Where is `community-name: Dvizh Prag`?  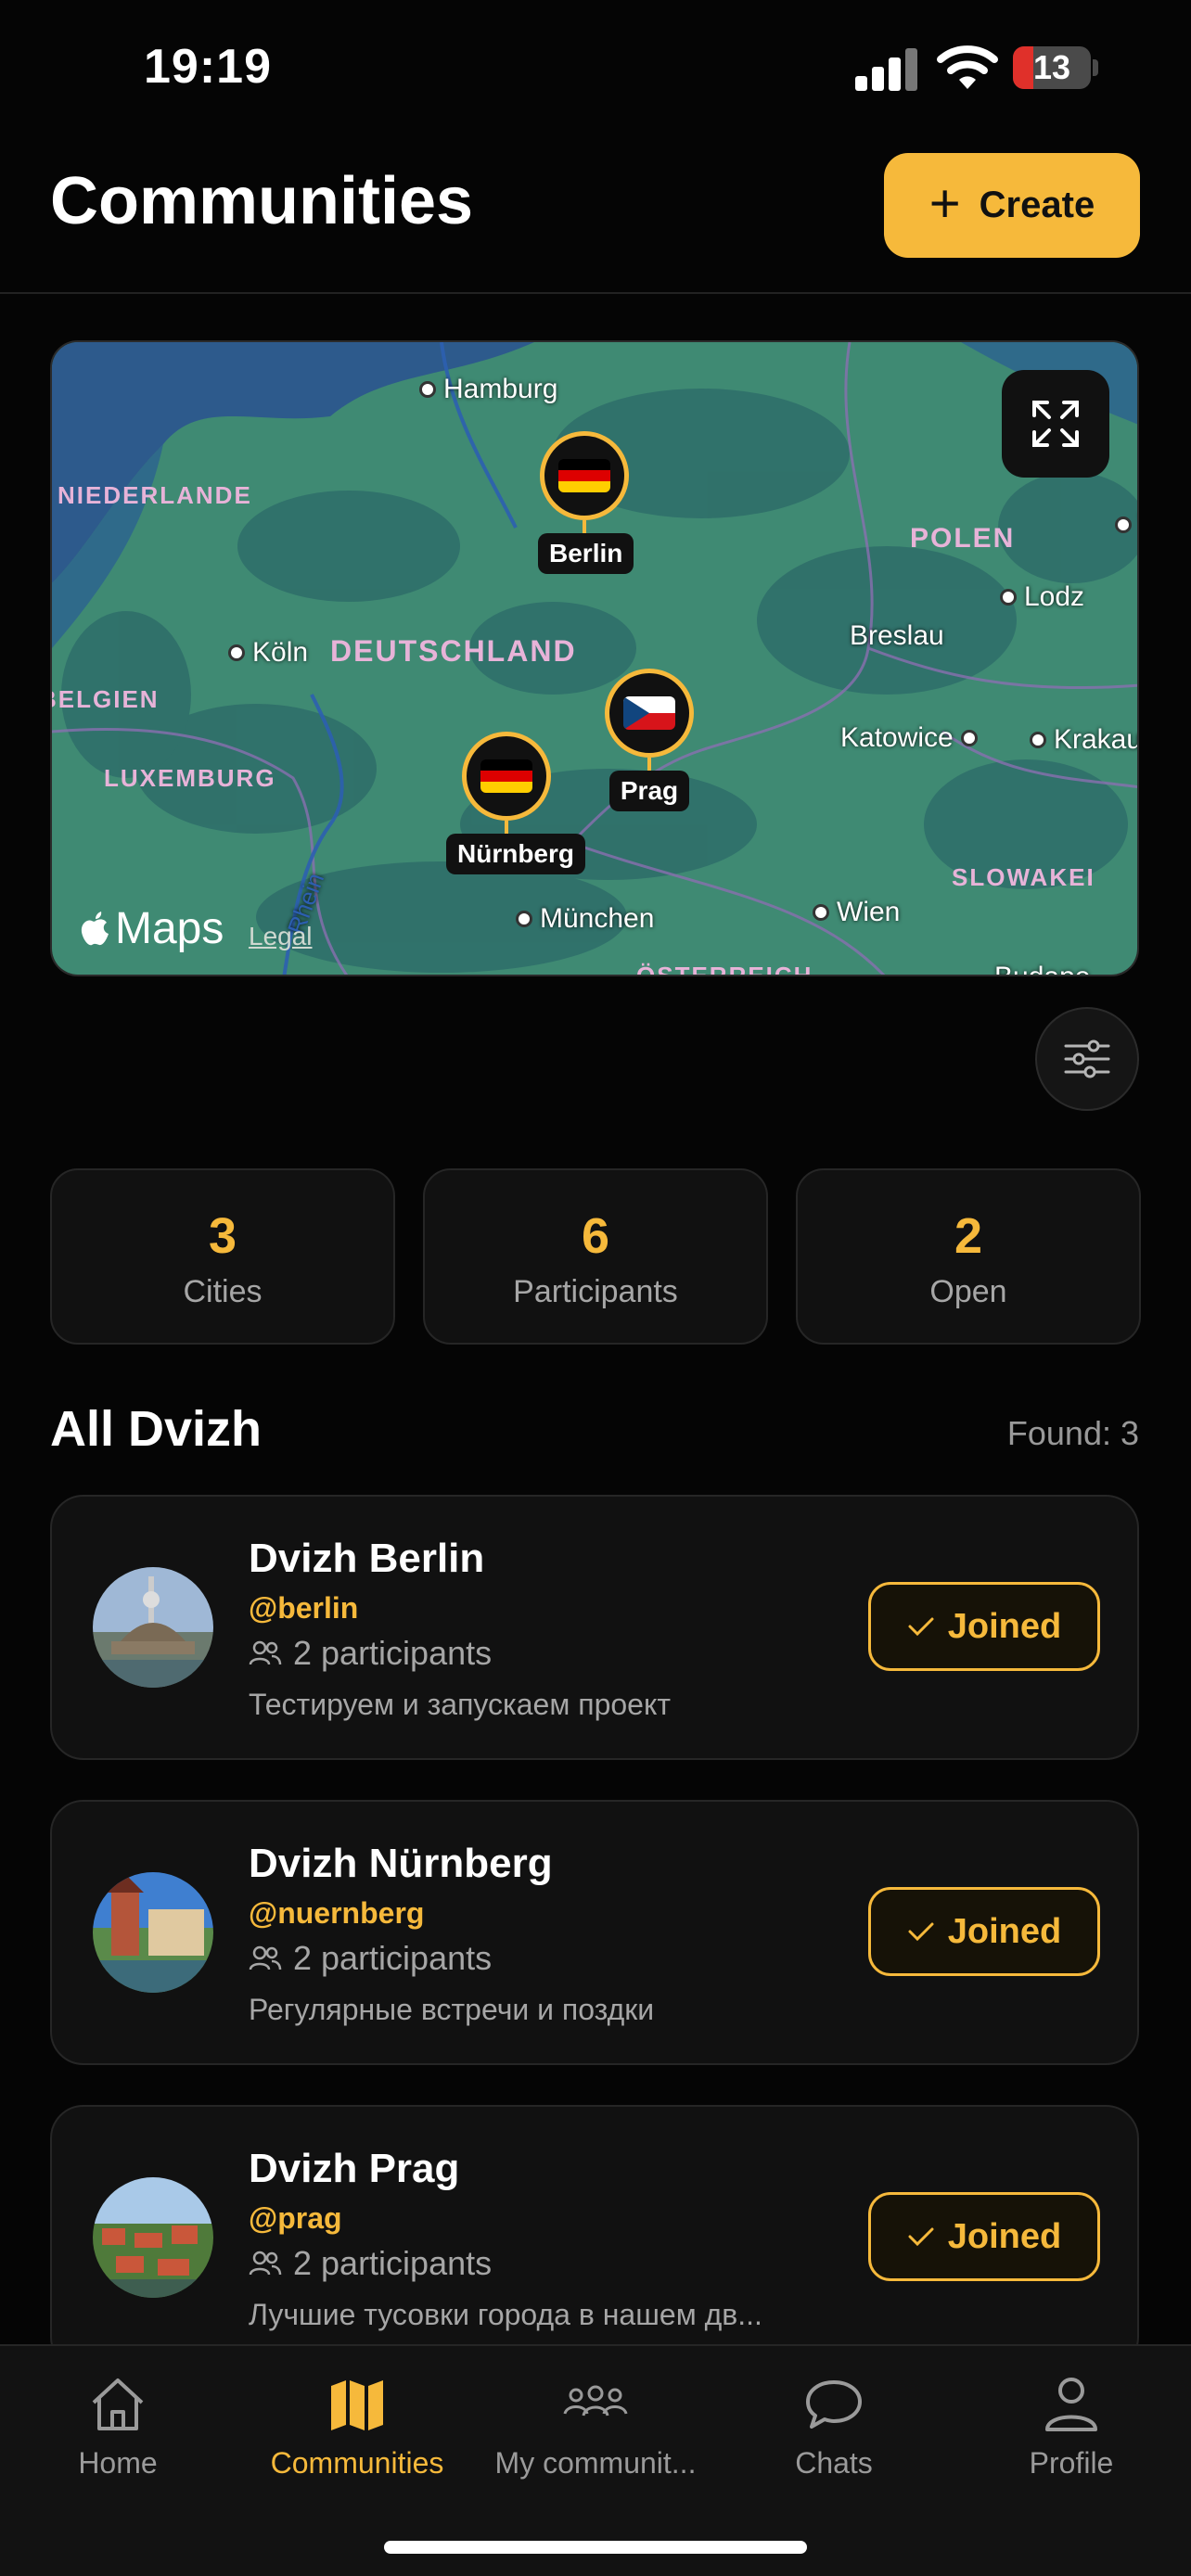 community-name: Dvizh Prag is located at coordinates (354, 2168).